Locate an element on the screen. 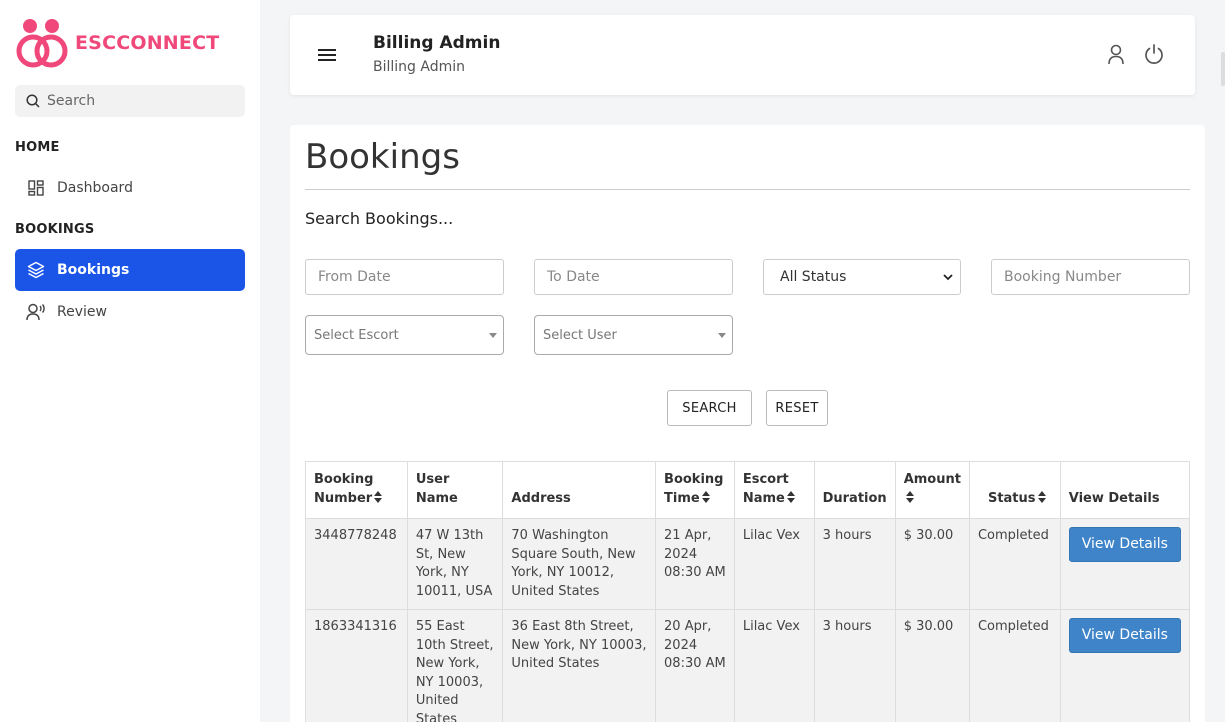 The height and width of the screenshot is (722, 1225). sidebar-item-dashboard: Dashboard is located at coordinates (130, 188).